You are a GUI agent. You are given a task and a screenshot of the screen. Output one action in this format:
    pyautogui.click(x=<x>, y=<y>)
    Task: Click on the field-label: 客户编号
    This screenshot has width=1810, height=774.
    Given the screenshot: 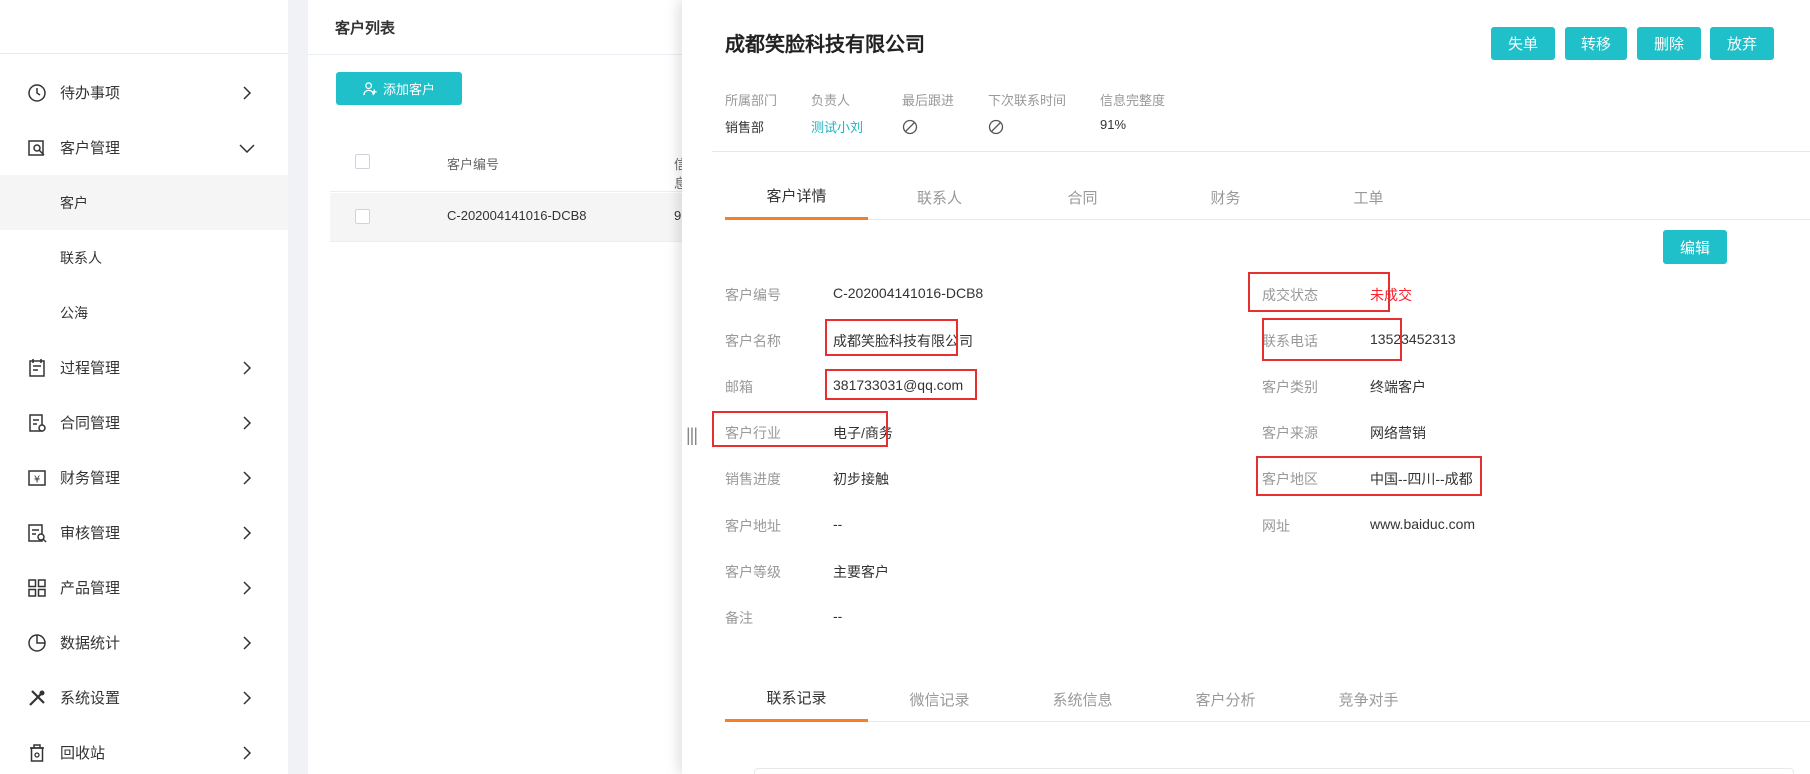 What is the action you would take?
    pyautogui.click(x=753, y=295)
    